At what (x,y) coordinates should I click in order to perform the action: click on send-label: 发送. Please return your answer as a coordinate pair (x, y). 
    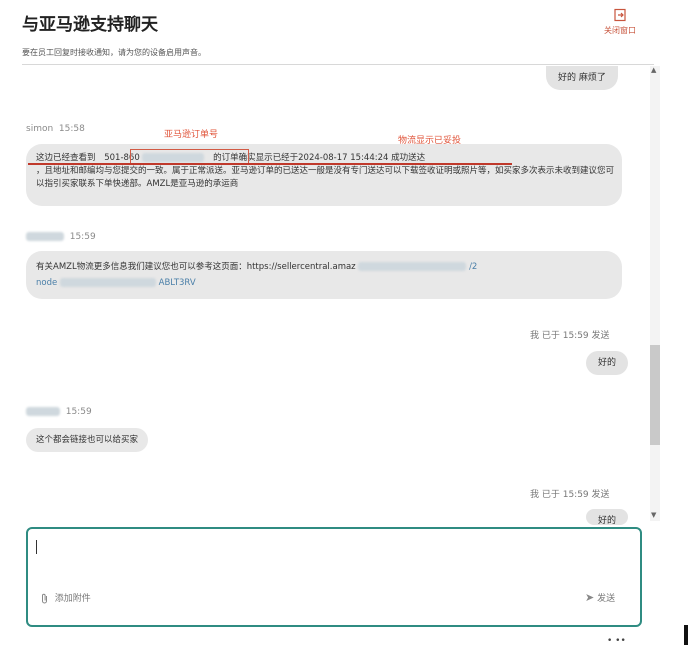
    Looking at the image, I should click on (606, 599).